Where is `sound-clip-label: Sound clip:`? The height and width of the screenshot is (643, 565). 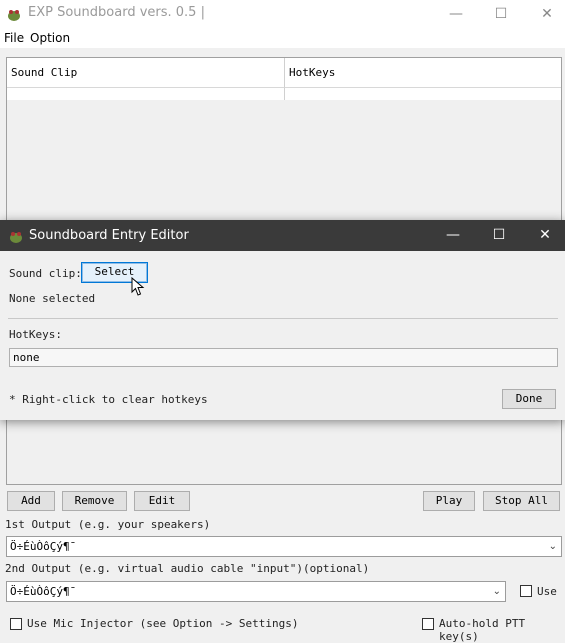 sound-clip-label: Sound clip: is located at coordinates (45, 273).